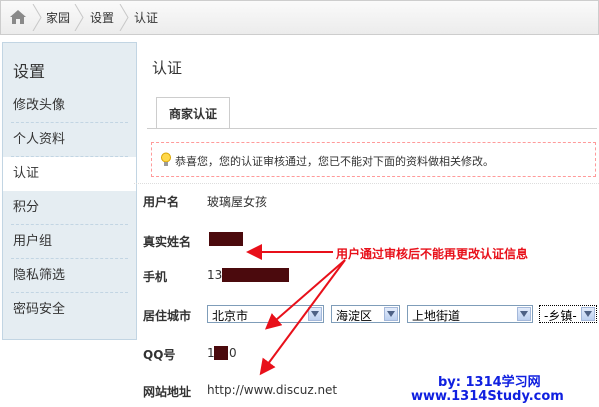 The height and width of the screenshot is (407, 599). What do you see at coordinates (487, 396) in the screenshot?
I see `watermark-site: www.1314Study.com` at bounding box center [487, 396].